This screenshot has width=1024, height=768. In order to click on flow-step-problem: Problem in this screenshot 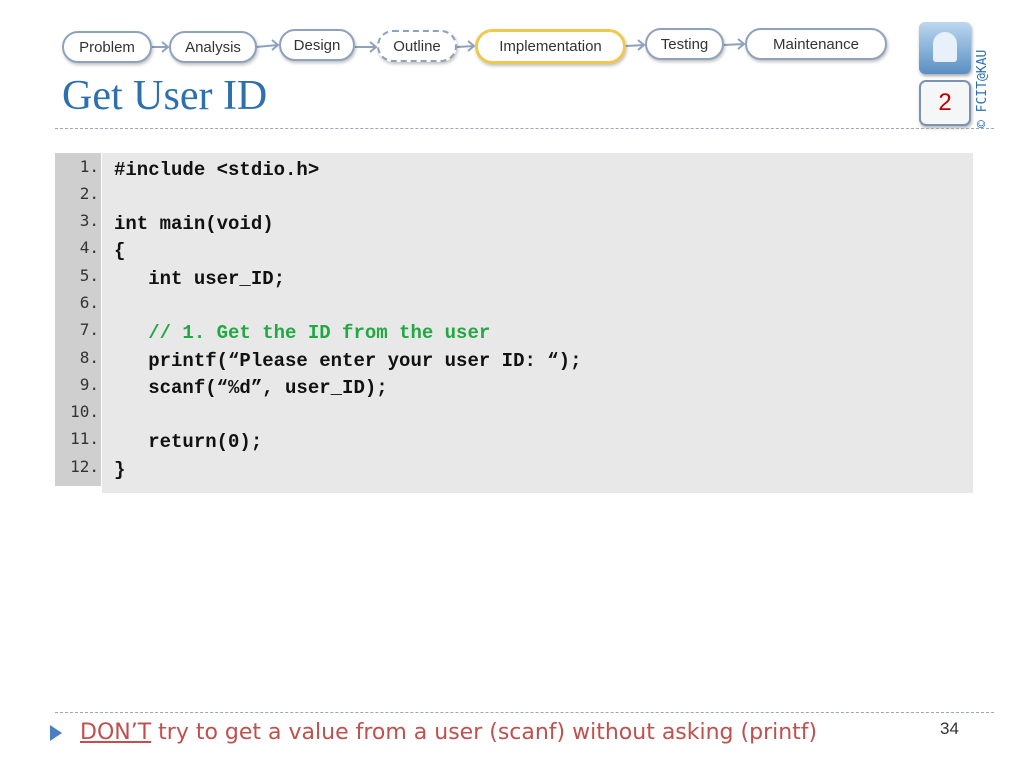, I will do `click(107, 47)`.